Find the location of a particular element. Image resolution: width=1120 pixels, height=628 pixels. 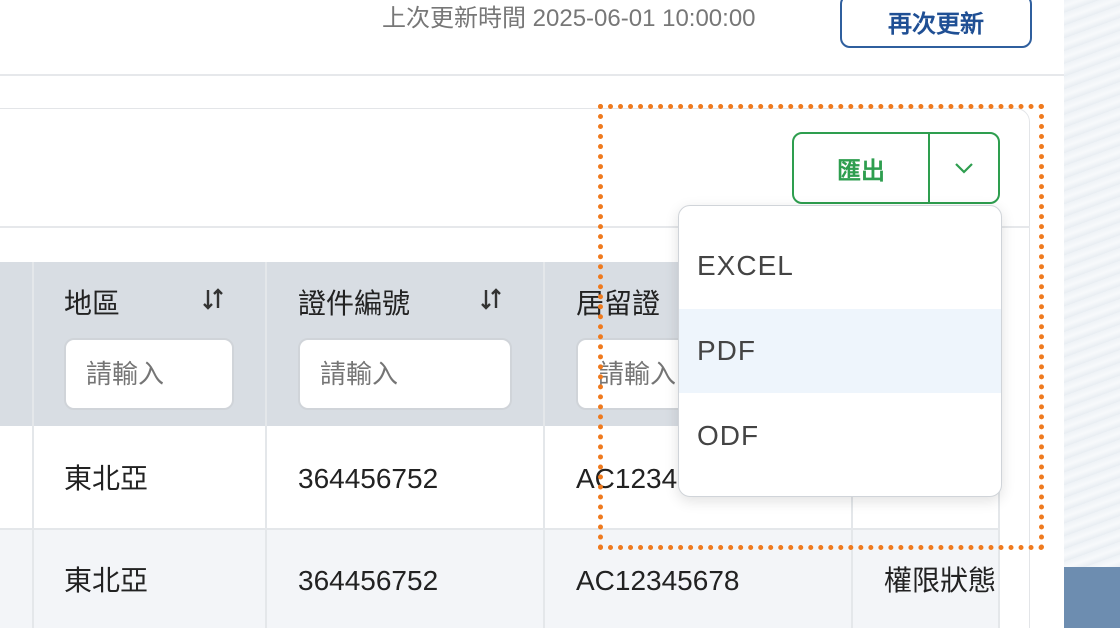

cell-residence-permit: AC1234 is located at coordinates (627, 478).